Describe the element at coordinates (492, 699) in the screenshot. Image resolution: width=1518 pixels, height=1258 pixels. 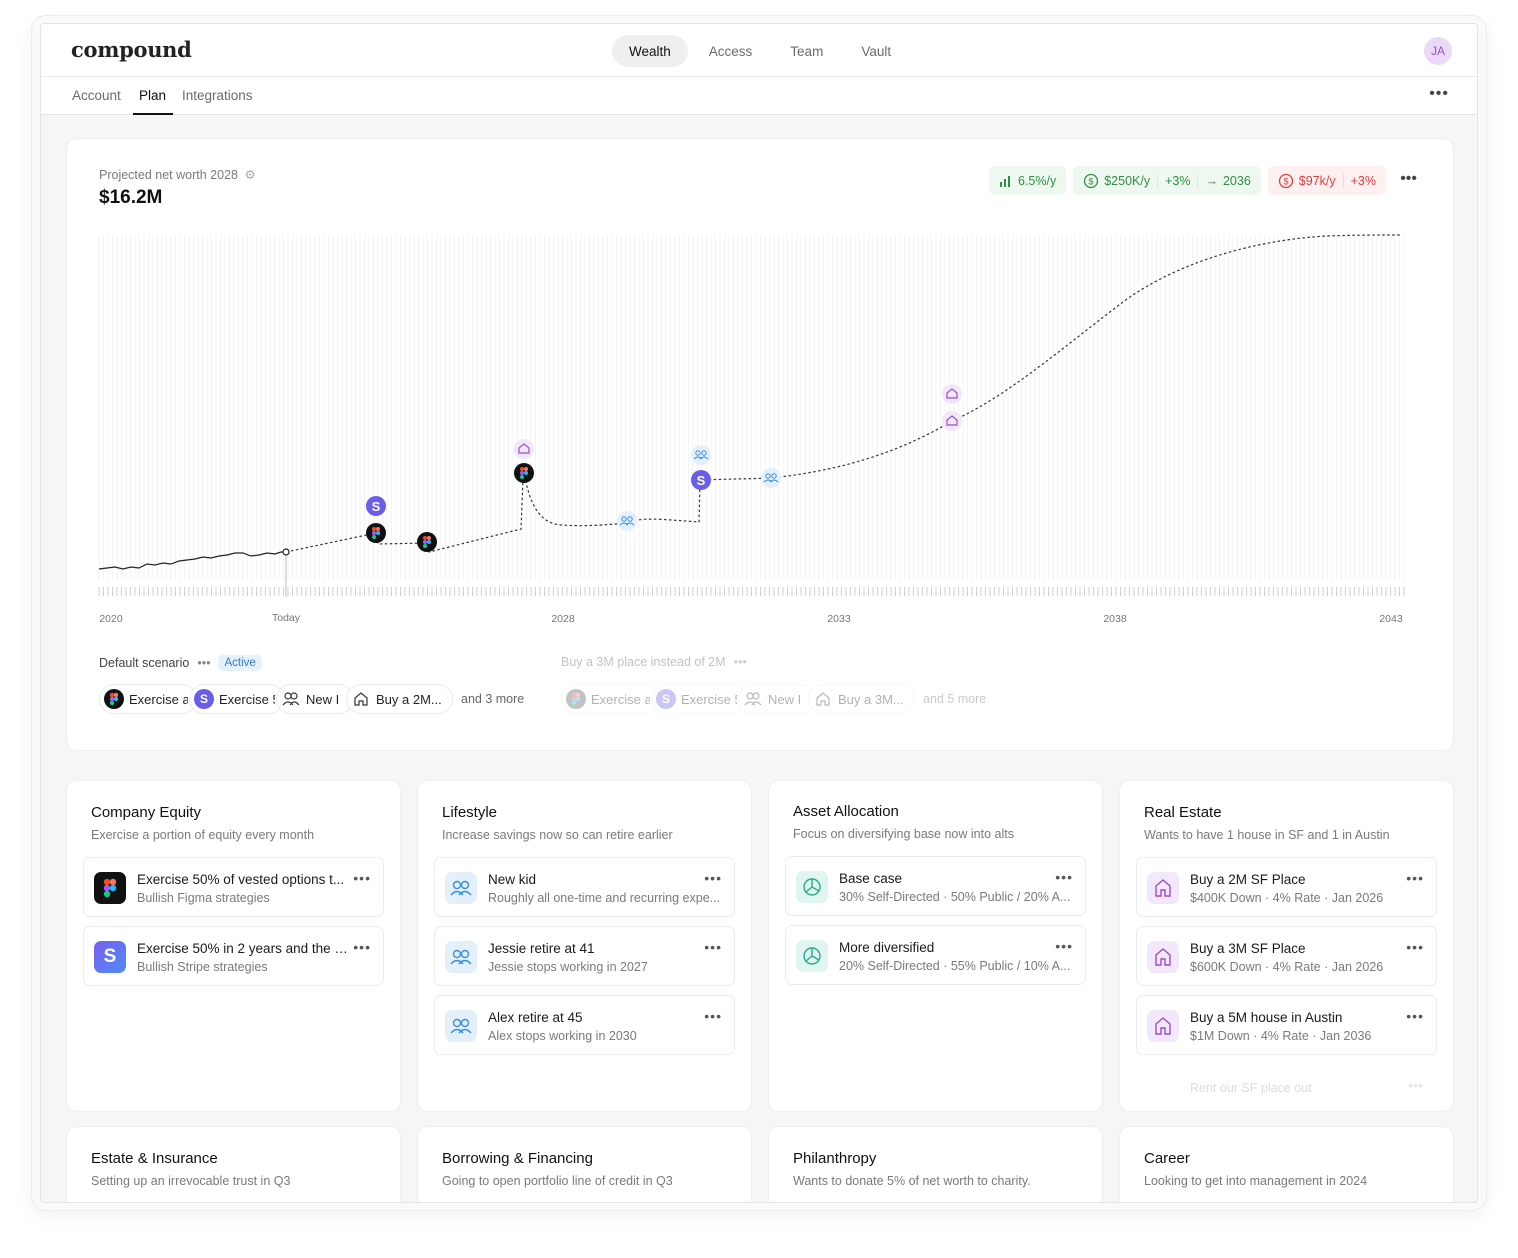
I see `more-chips-link: and 3 more` at that location.